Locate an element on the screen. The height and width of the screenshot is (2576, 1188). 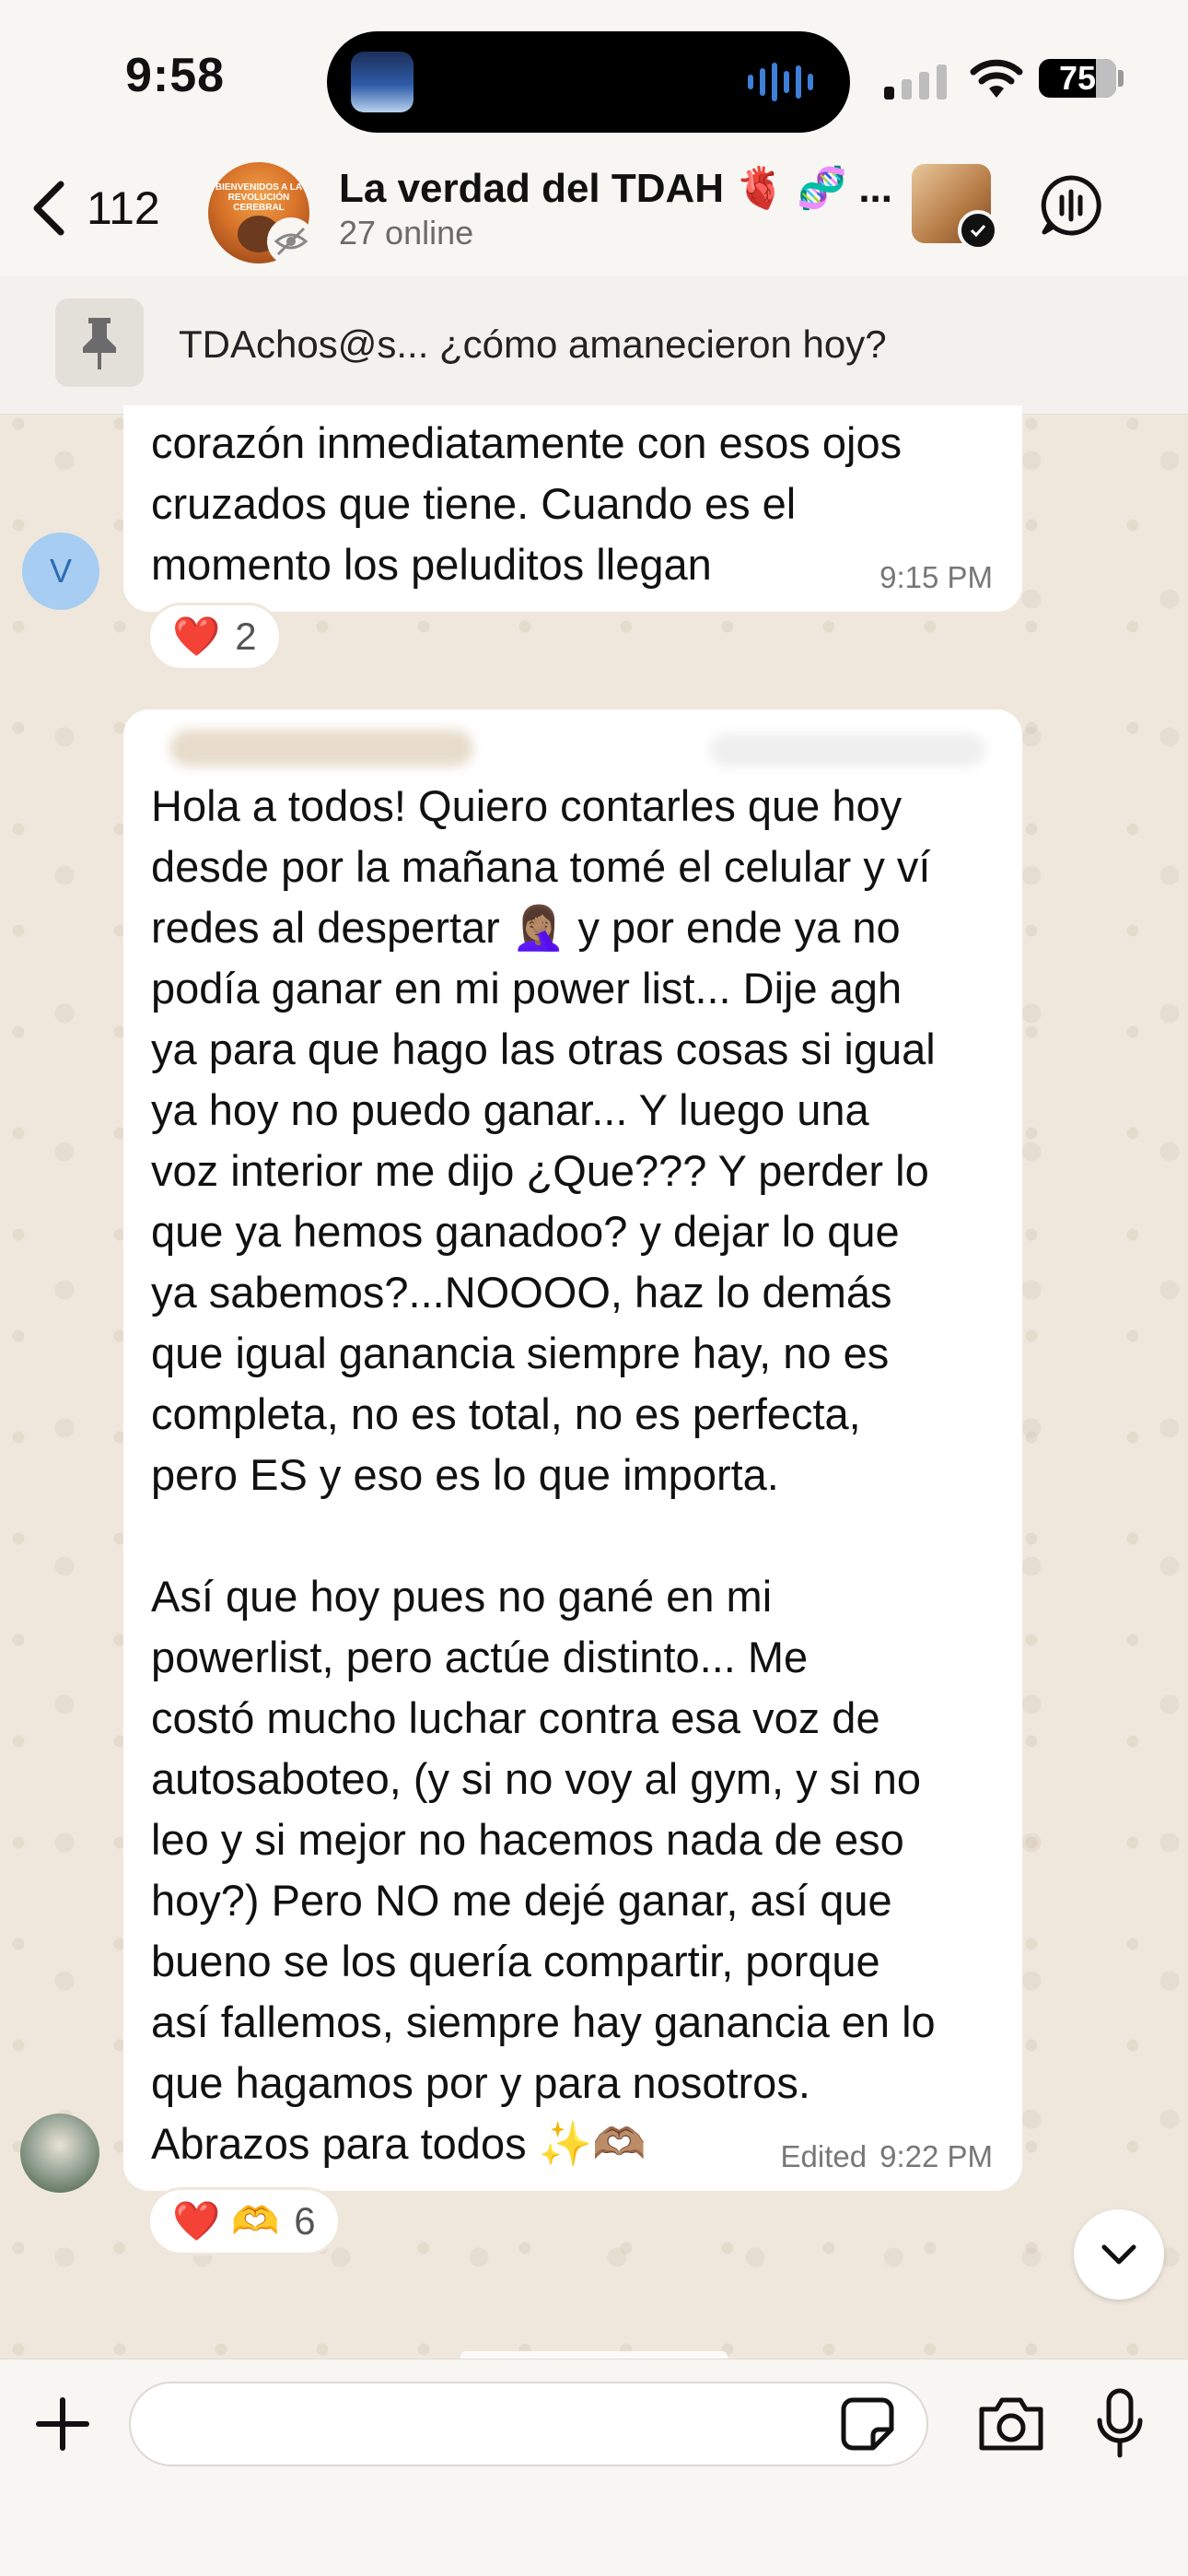
back-button: 112 is located at coordinates (94, 208).